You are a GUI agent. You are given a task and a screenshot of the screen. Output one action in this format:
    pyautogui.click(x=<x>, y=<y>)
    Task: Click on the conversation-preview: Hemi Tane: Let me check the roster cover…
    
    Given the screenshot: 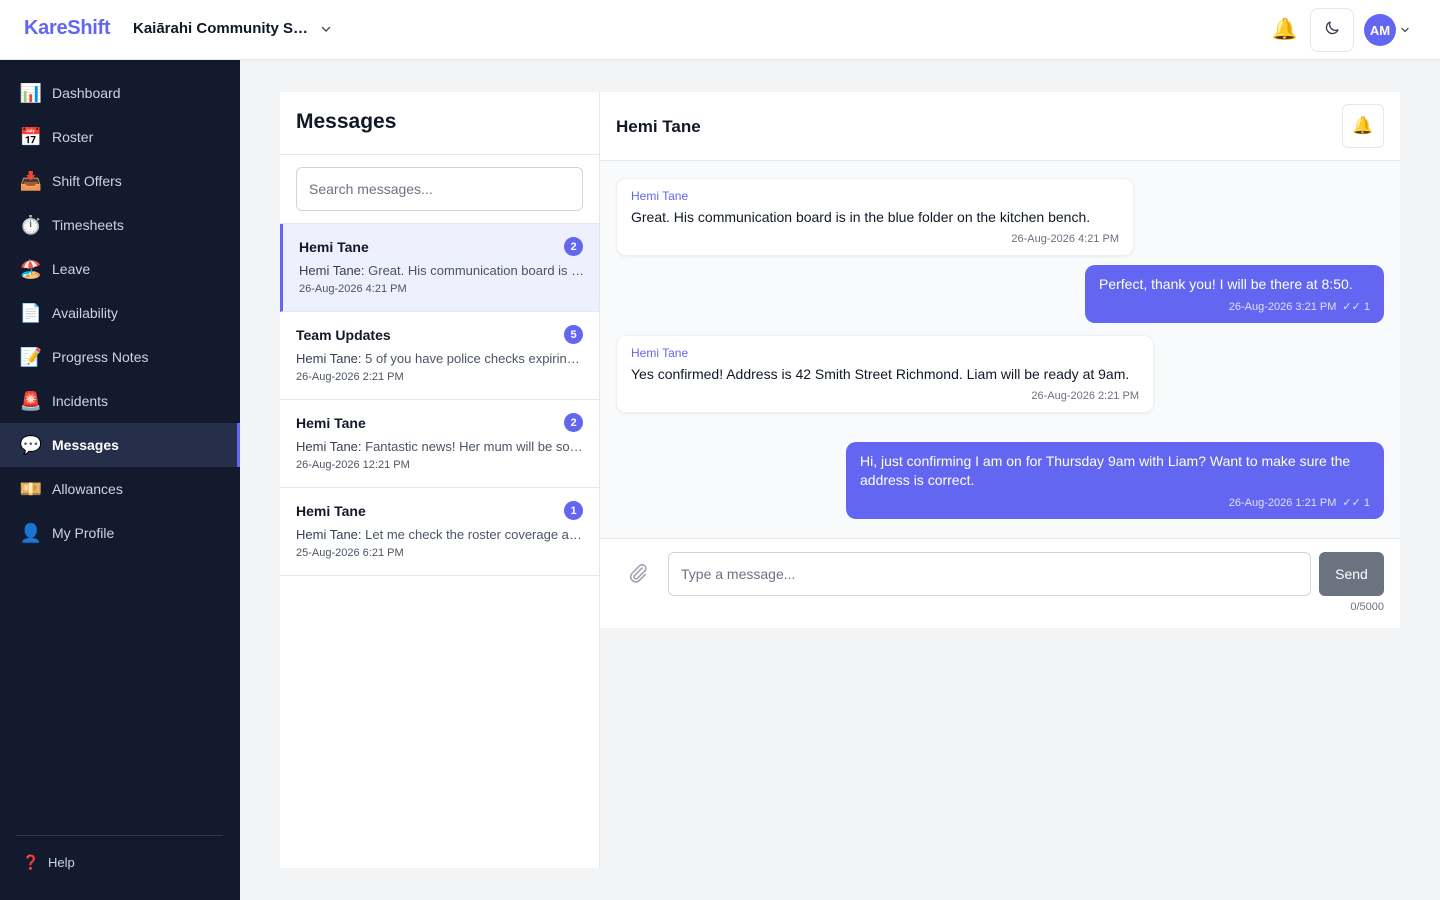 What is the action you would take?
    pyautogui.click(x=439, y=534)
    